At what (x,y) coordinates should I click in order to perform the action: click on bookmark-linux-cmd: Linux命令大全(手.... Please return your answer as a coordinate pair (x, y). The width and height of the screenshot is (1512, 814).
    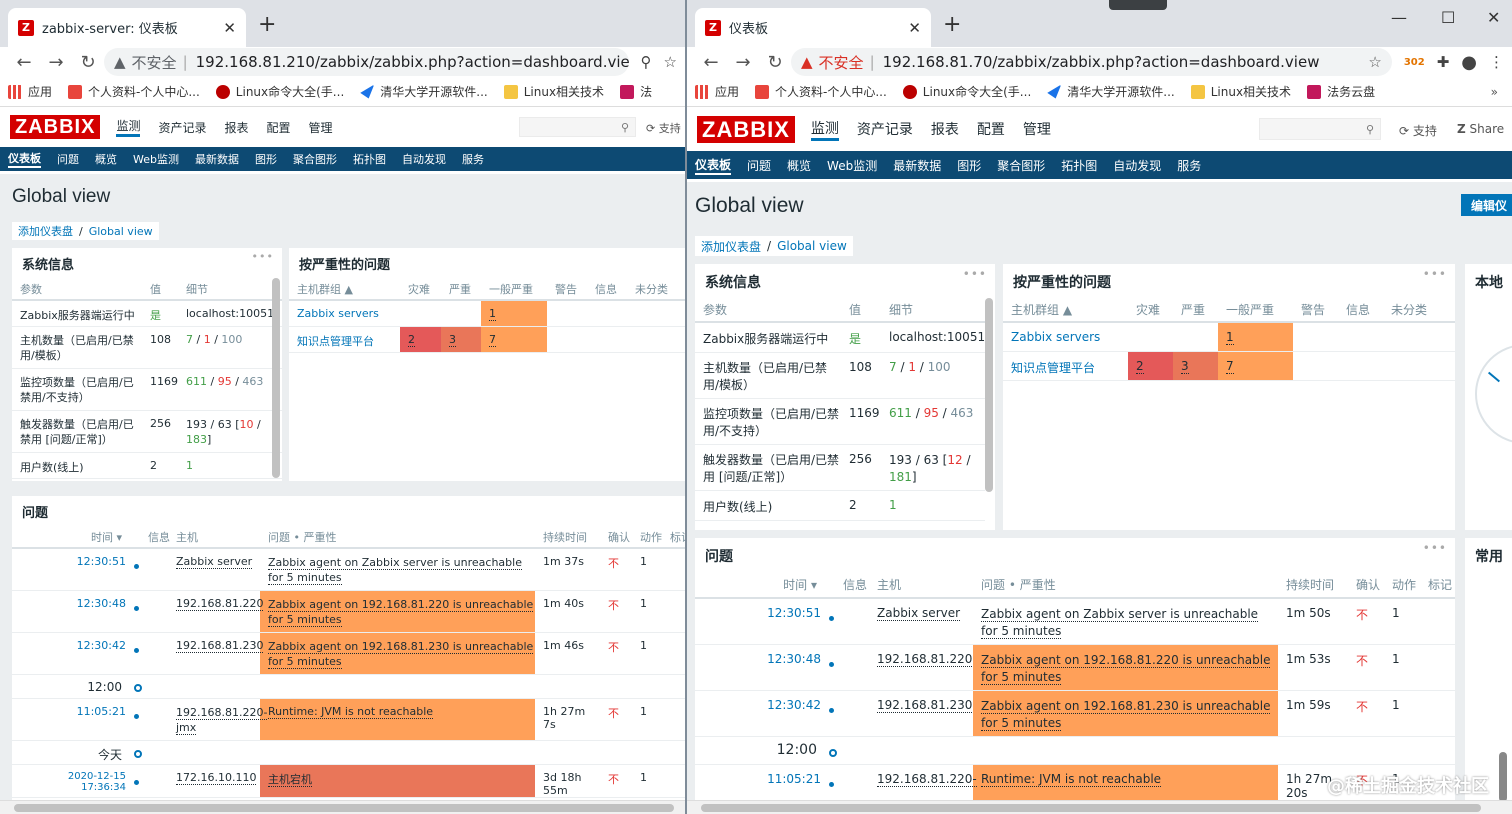
    Looking at the image, I should click on (966, 91).